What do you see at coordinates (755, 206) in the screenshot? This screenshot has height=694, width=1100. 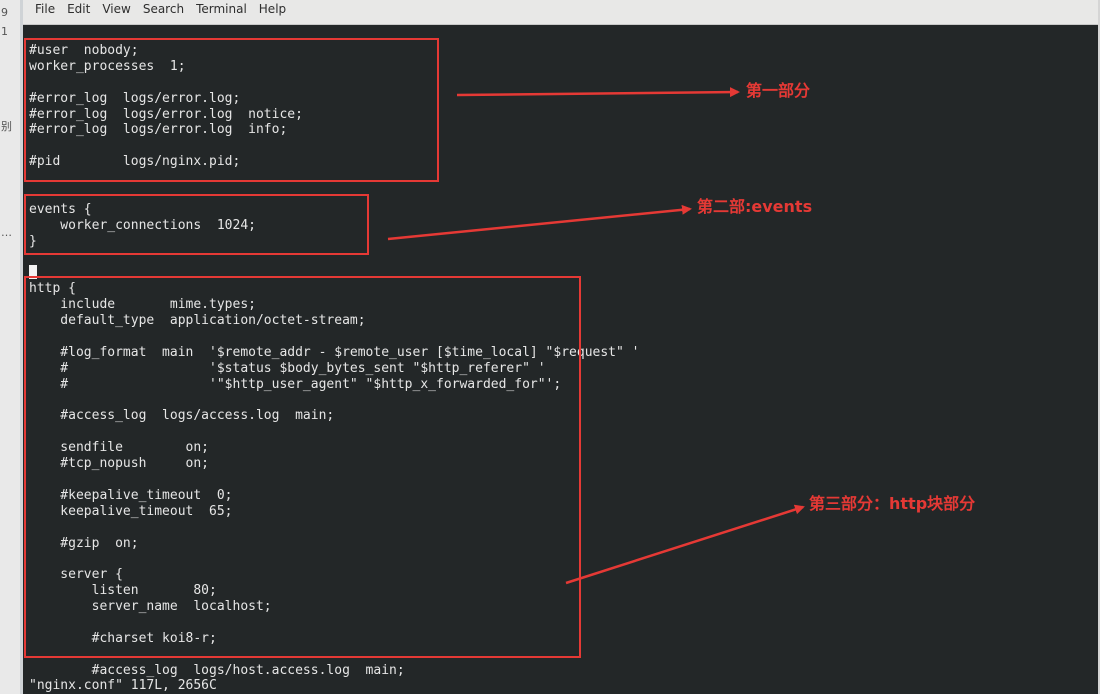 I see `annotation-label-part2: 第二部:events` at bounding box center [755, 206].